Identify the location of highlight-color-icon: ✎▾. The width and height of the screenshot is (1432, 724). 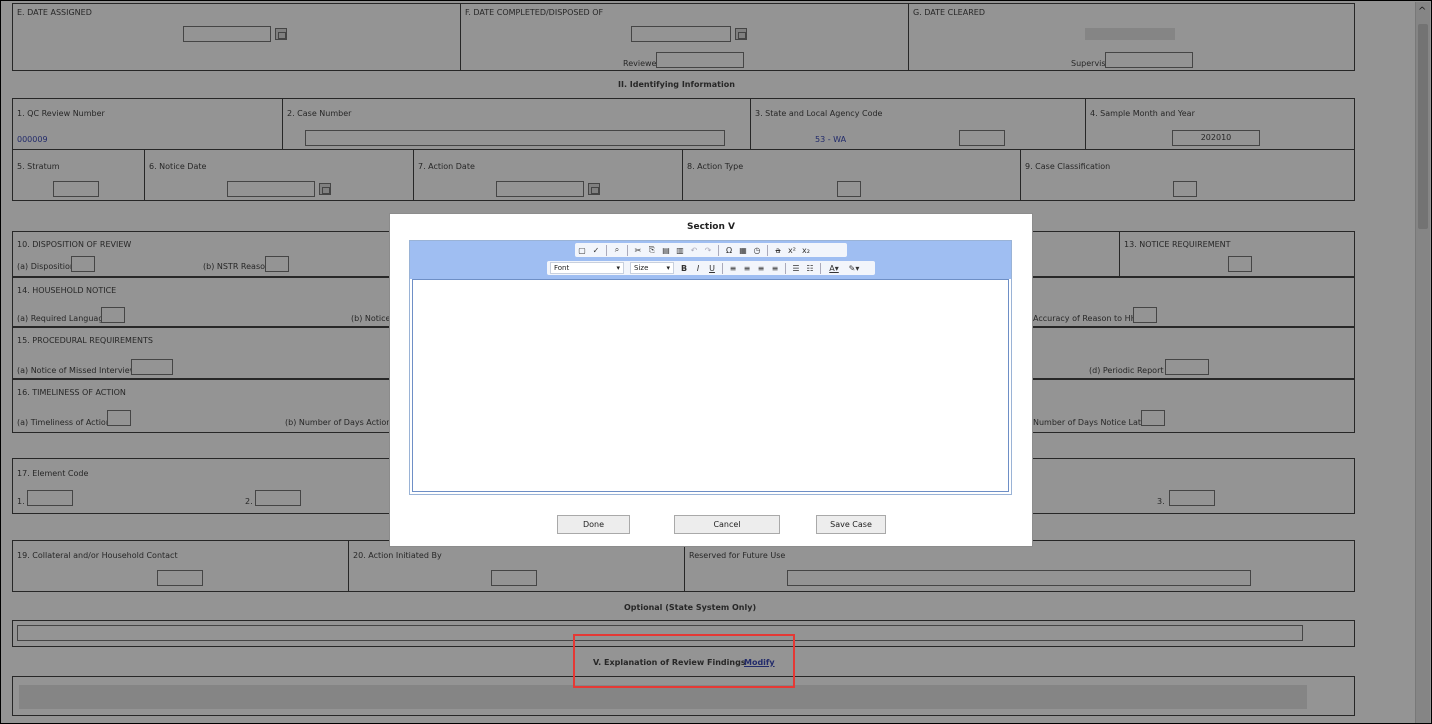
(854, 268).